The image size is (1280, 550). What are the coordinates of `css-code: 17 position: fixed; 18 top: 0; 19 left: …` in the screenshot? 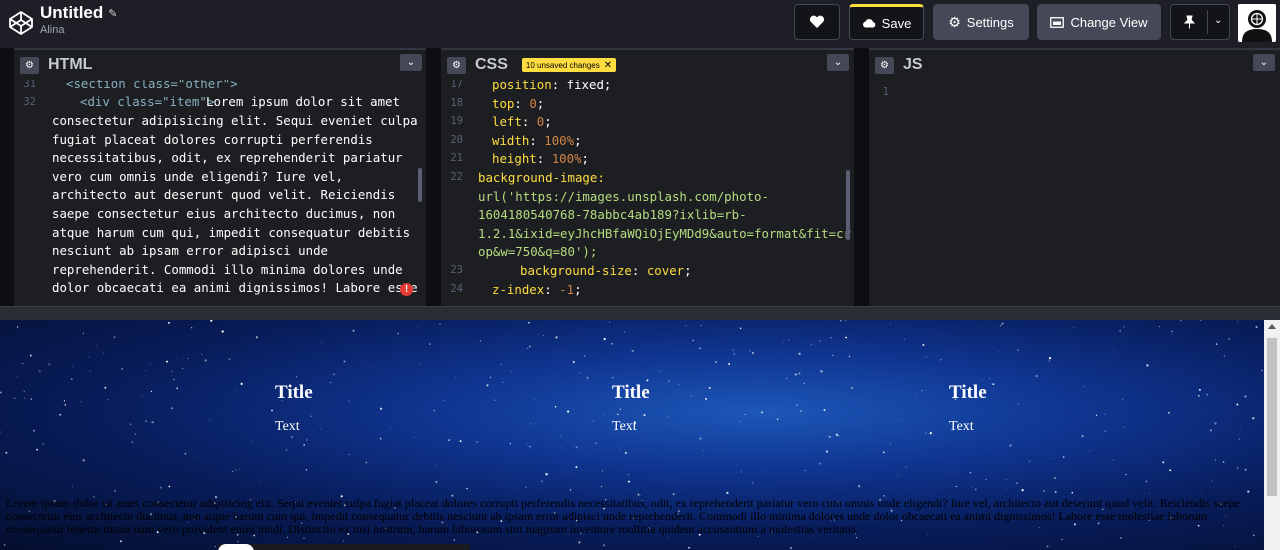 It's located at (647, 193).